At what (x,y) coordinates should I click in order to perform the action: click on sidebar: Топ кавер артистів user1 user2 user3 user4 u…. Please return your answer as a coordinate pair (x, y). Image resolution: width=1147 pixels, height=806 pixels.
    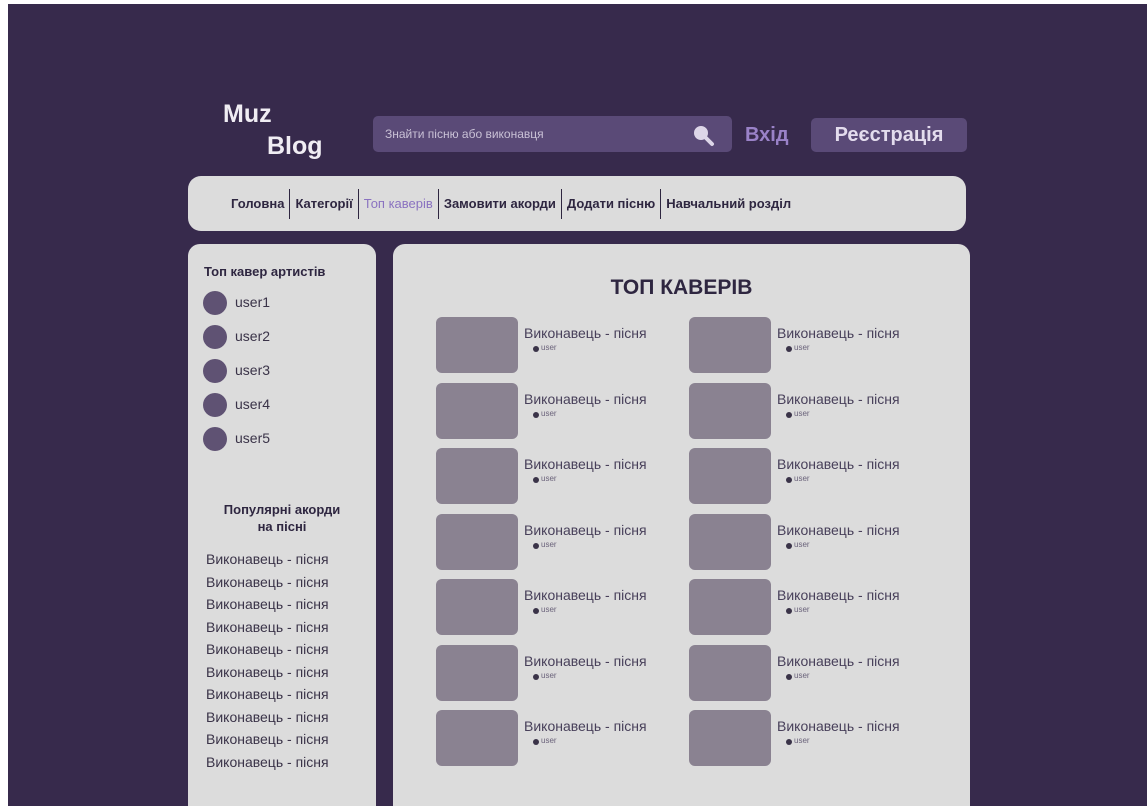
    Looking at the image, I should click on (282, 525).